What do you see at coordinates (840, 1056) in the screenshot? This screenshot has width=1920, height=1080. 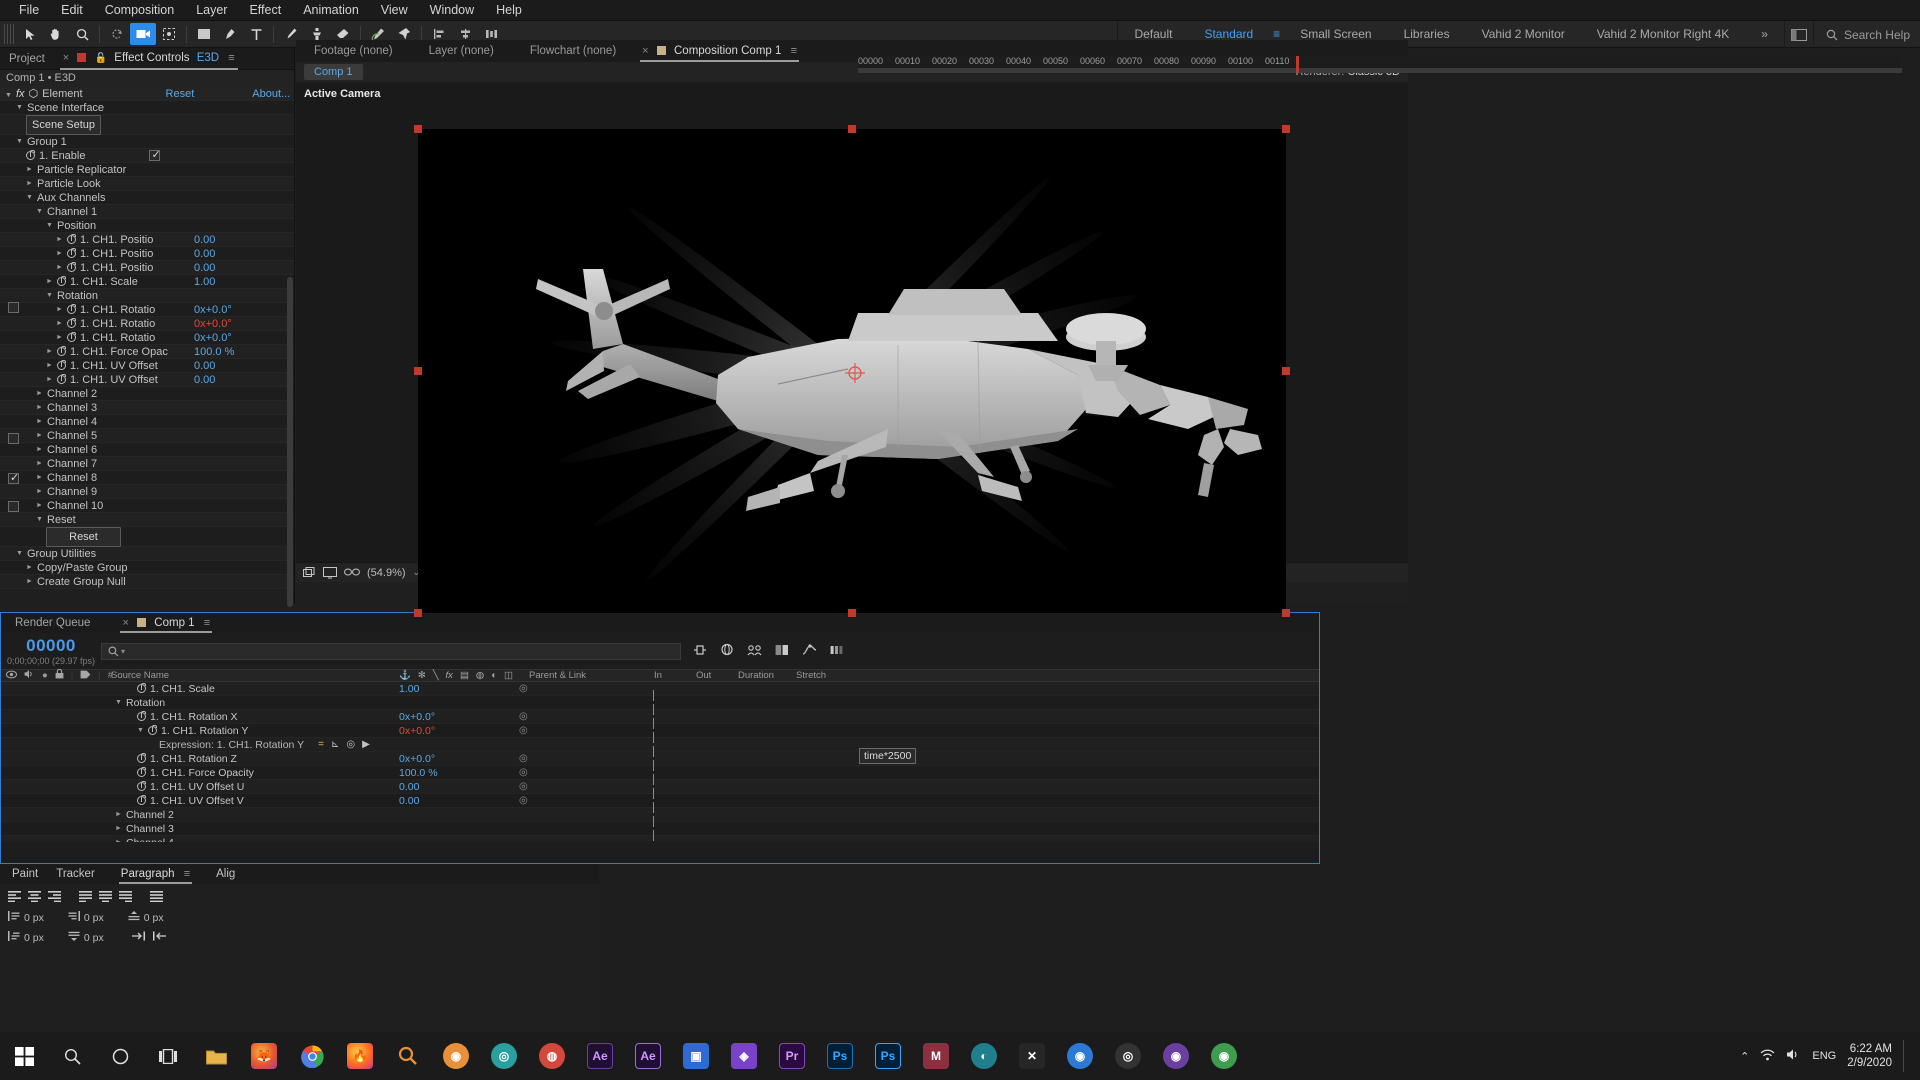 I see `taskbar-photoshop-1-icon: Ps` at bounding box center [840, 1056].